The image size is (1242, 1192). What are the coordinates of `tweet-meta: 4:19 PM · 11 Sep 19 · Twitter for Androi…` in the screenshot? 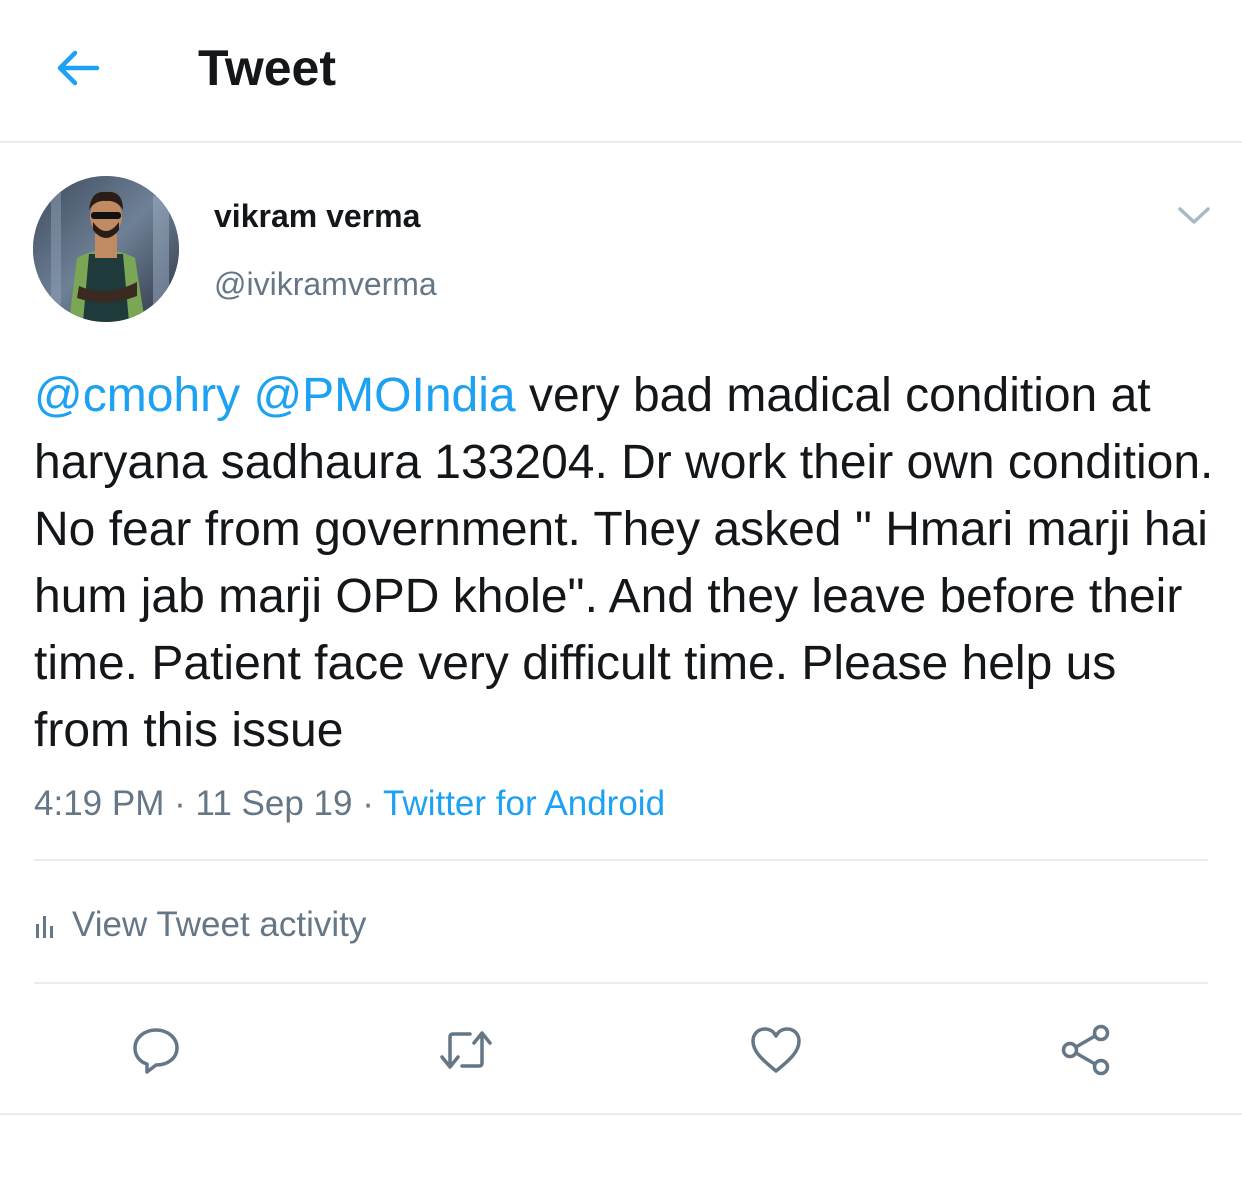 It's located at (349, 804).